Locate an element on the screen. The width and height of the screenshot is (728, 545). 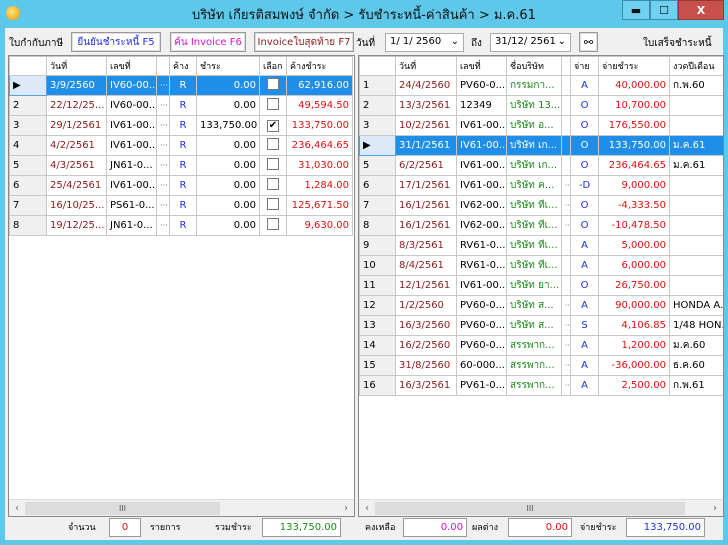
date-cell: 10/2/2561 is located at coordinates (426, 125).